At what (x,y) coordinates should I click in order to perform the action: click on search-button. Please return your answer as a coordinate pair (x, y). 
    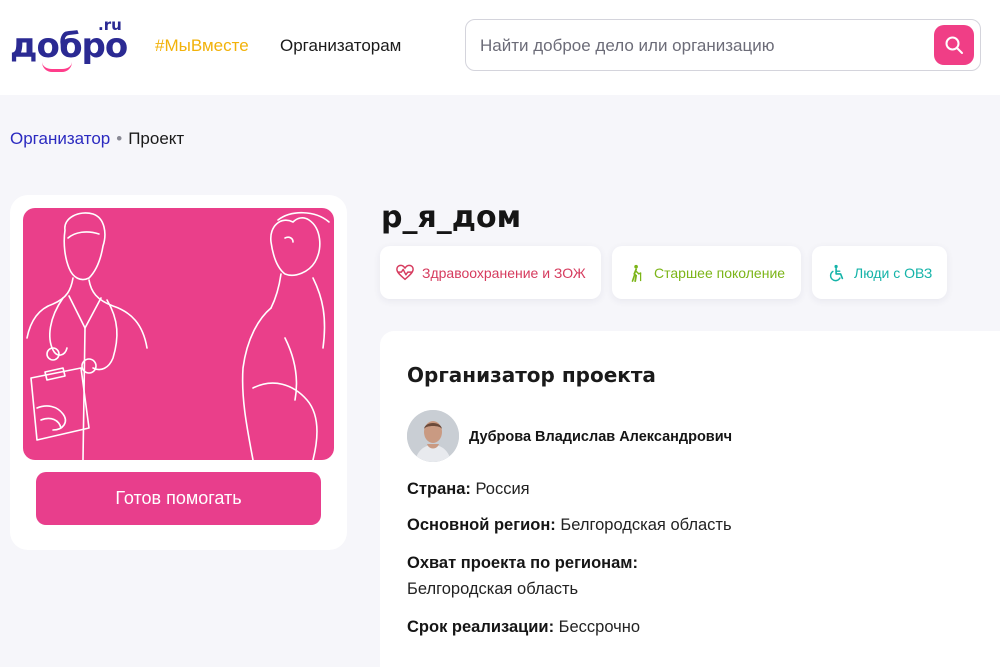
    Looking at the image, I should click on (954, 45).